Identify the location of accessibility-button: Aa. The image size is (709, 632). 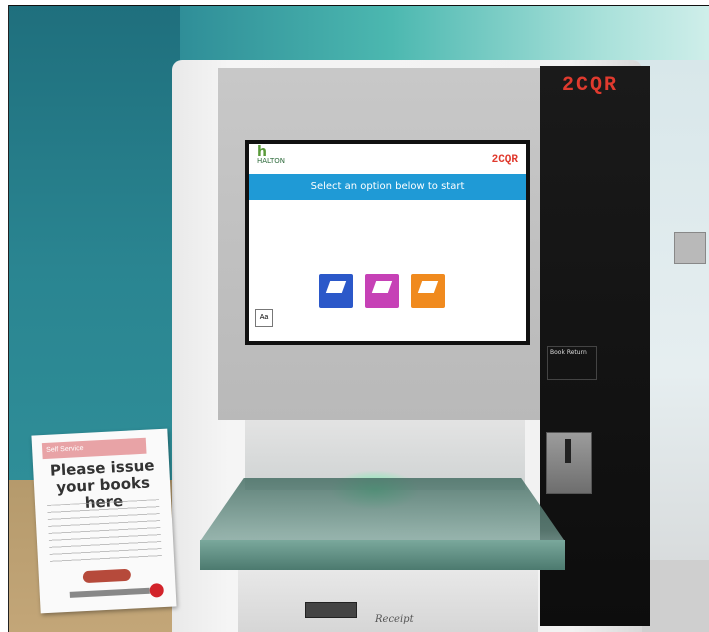
(264, 318).